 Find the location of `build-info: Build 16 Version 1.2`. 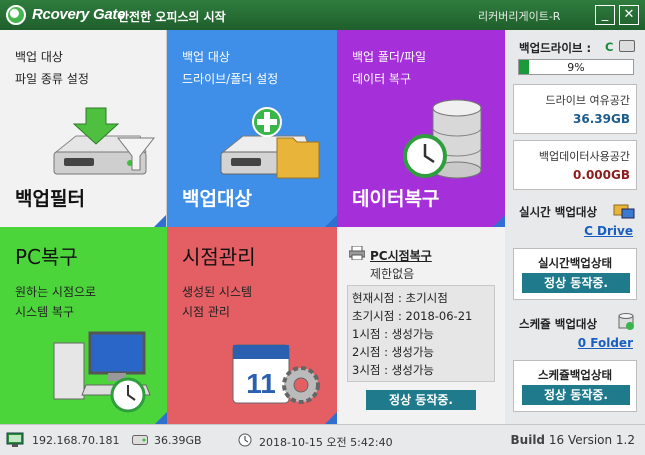

build-info: Build 16 Version 1.2 is located at coordinates (573, 440).